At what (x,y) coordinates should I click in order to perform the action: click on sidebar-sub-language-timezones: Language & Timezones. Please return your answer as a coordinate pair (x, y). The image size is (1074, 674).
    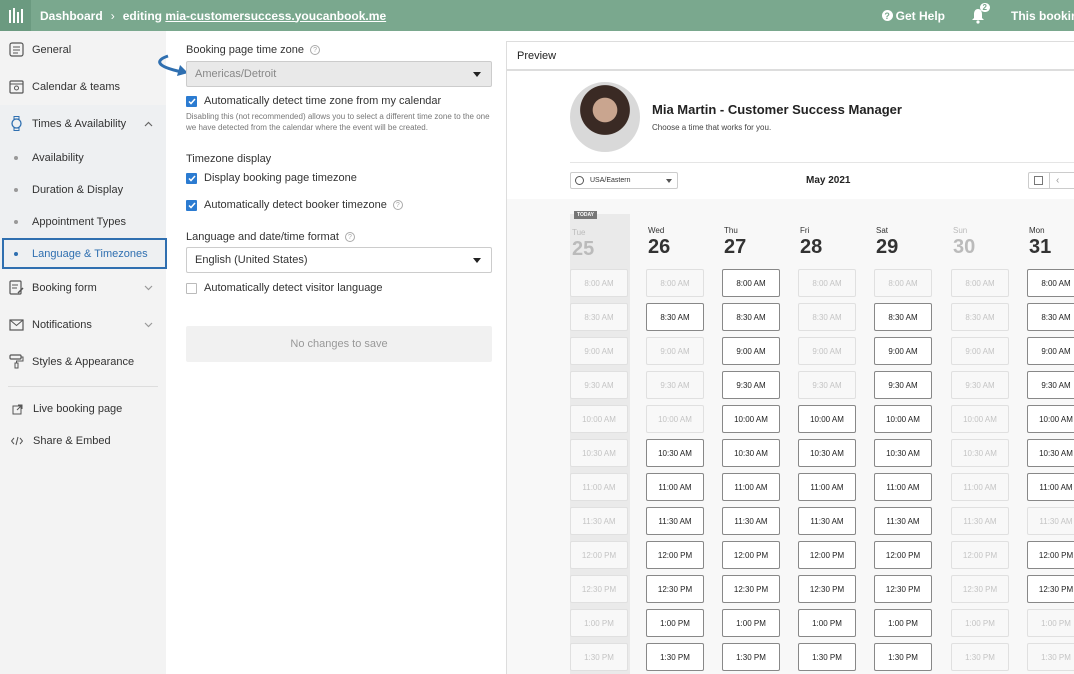
    Looking at the image, I should click on (84, 253).